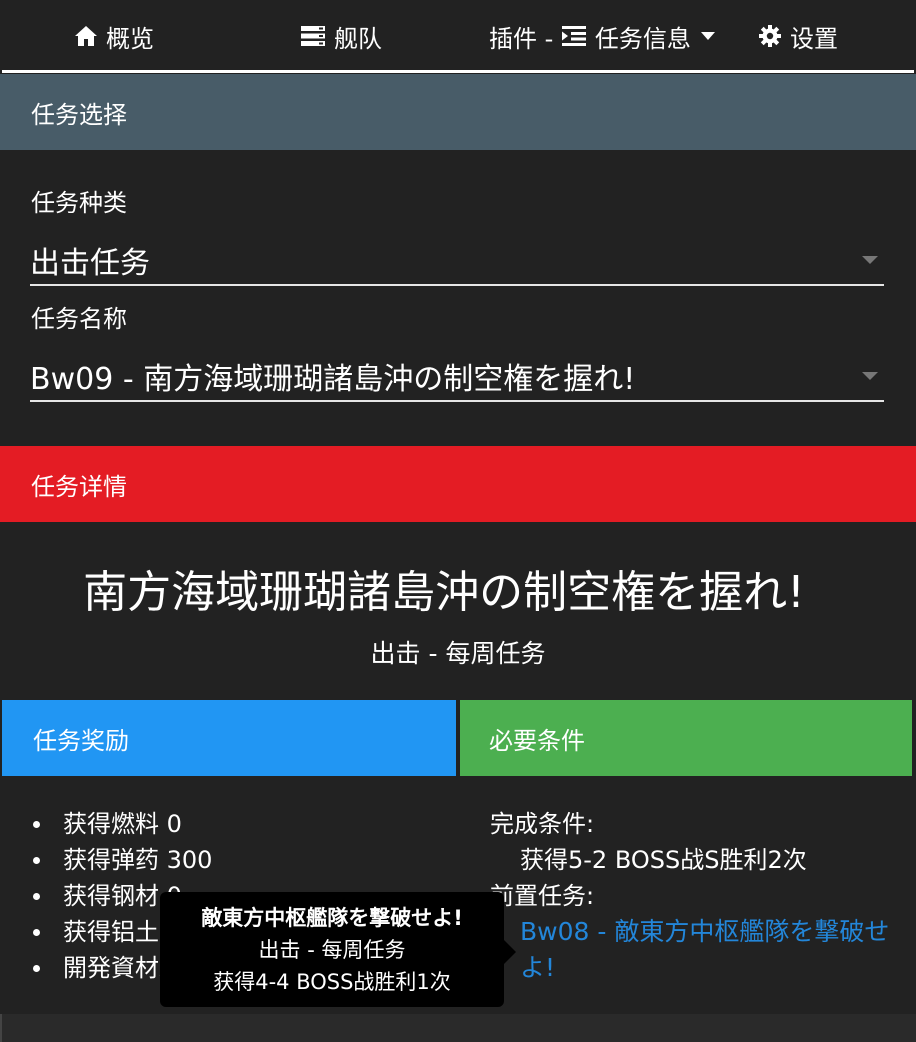  I want to click on complete-condition-value: 获得5-2 BOSS战S胜利2次, so click(663, 860).